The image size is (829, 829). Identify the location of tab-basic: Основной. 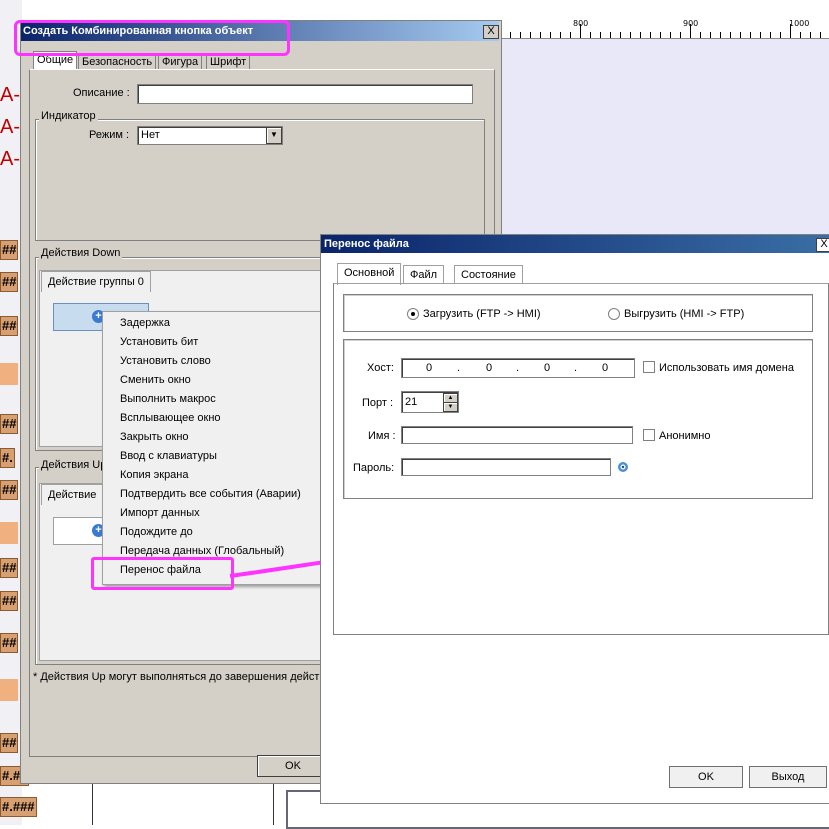
(369, 274).